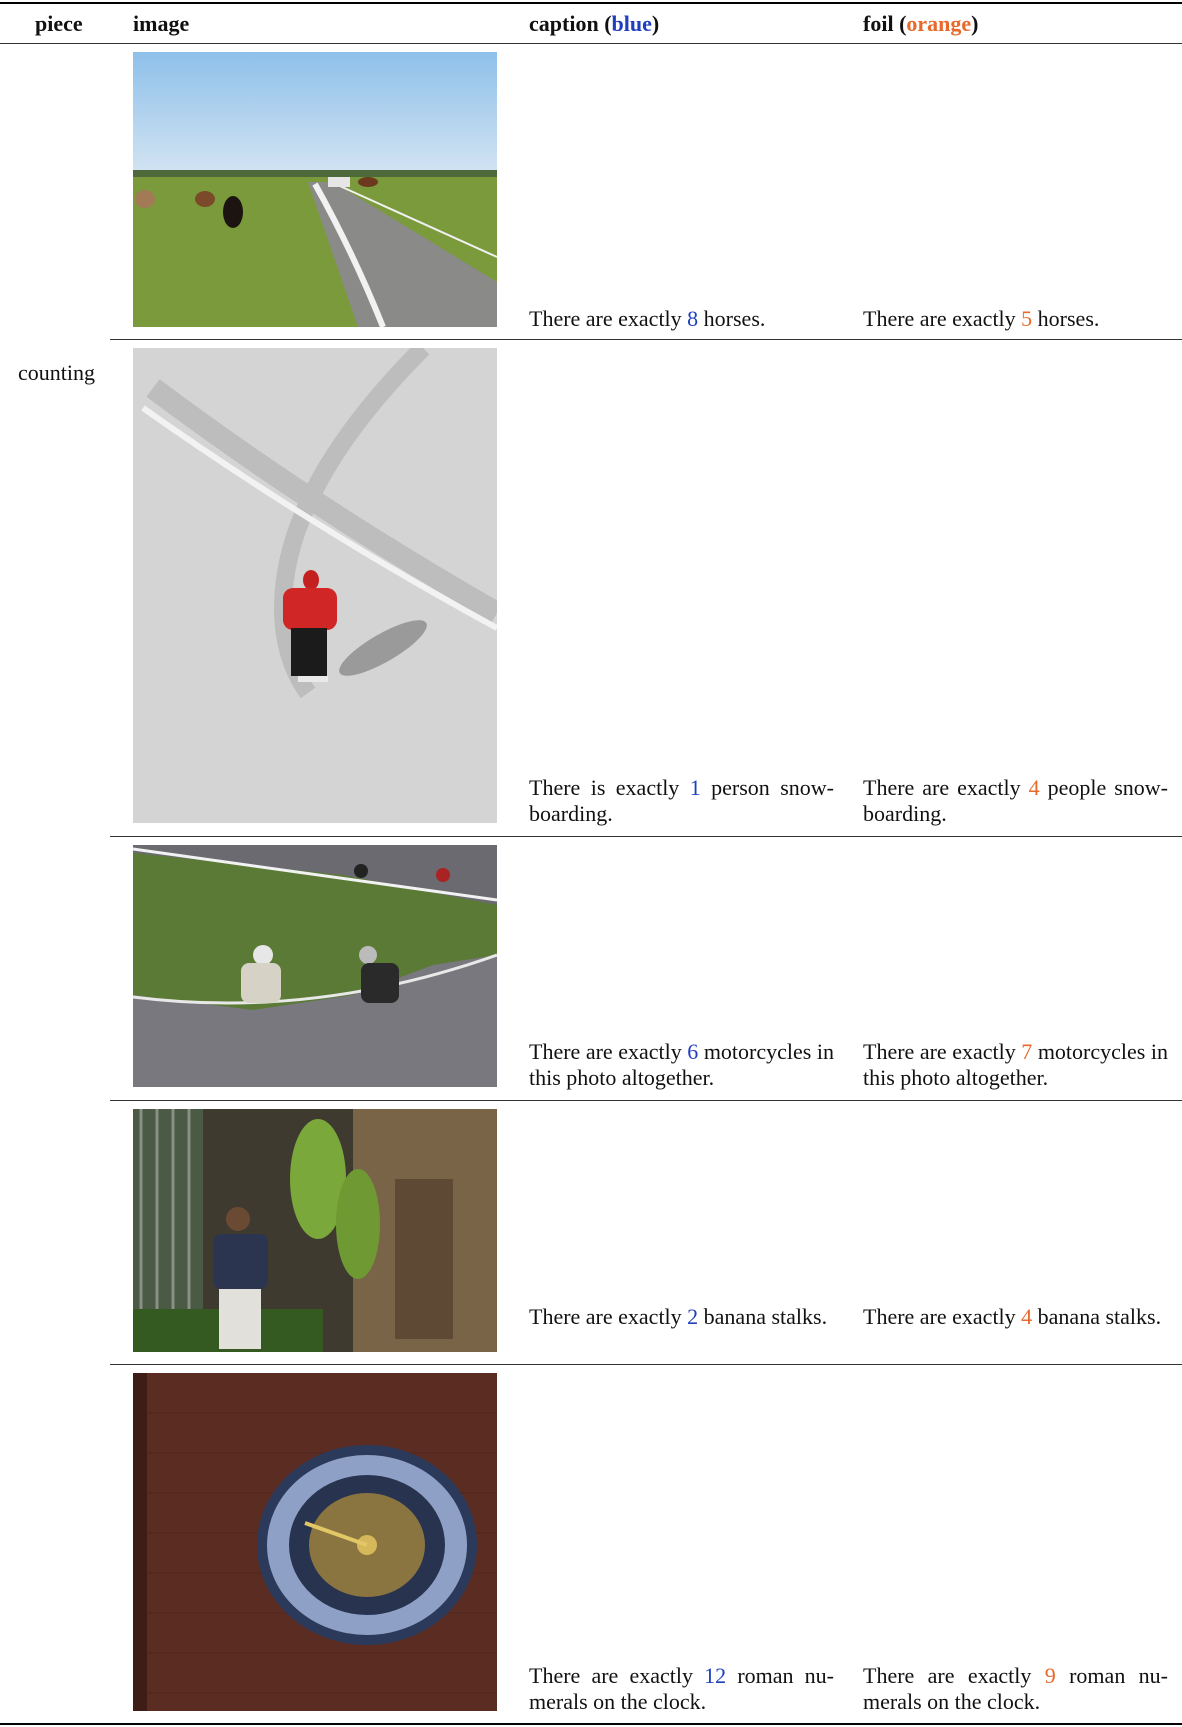 This screenshot has width=1182, height=1727. What do you see at coordinates (315, 1542) in the screenshot?
I see `wall-clock-photo` at bounding box center [315, 1542].